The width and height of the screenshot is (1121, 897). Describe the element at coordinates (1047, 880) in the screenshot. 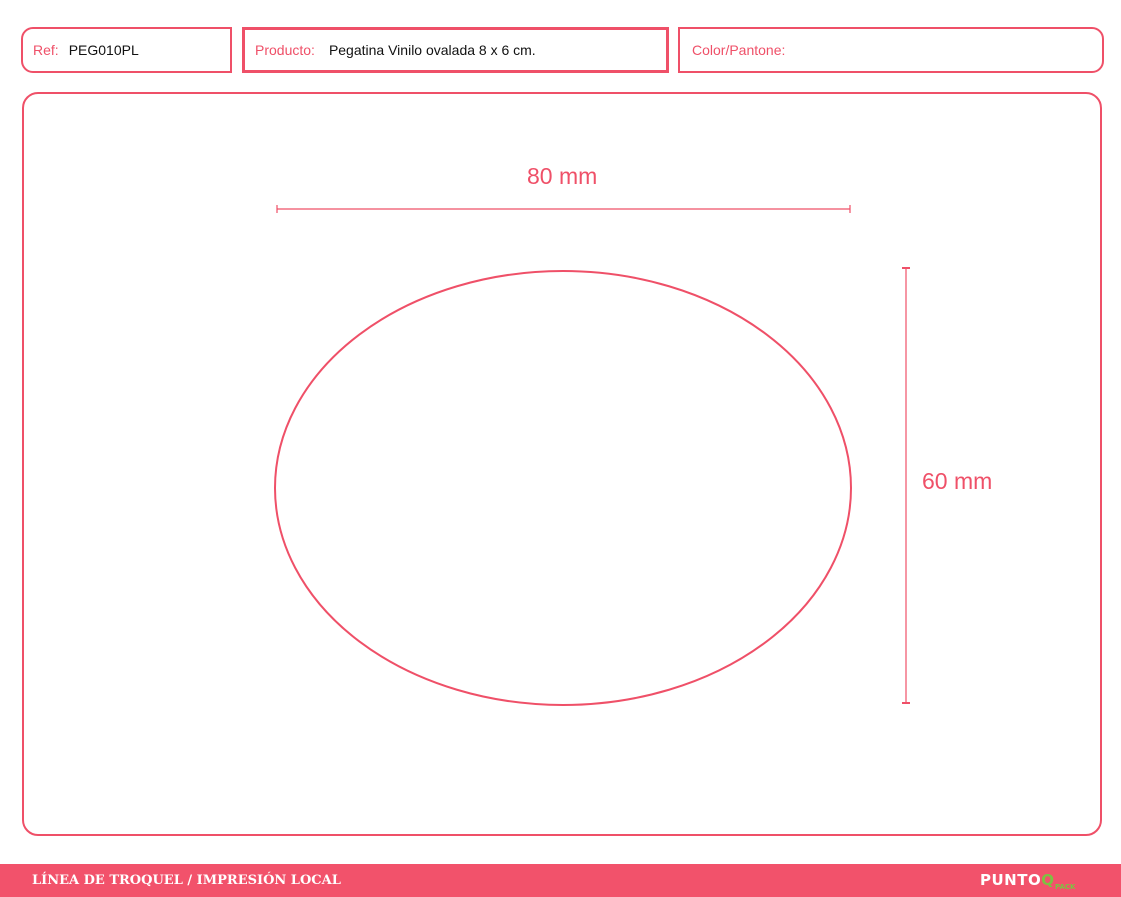

I see `brand-q-mark: Q` at that location.